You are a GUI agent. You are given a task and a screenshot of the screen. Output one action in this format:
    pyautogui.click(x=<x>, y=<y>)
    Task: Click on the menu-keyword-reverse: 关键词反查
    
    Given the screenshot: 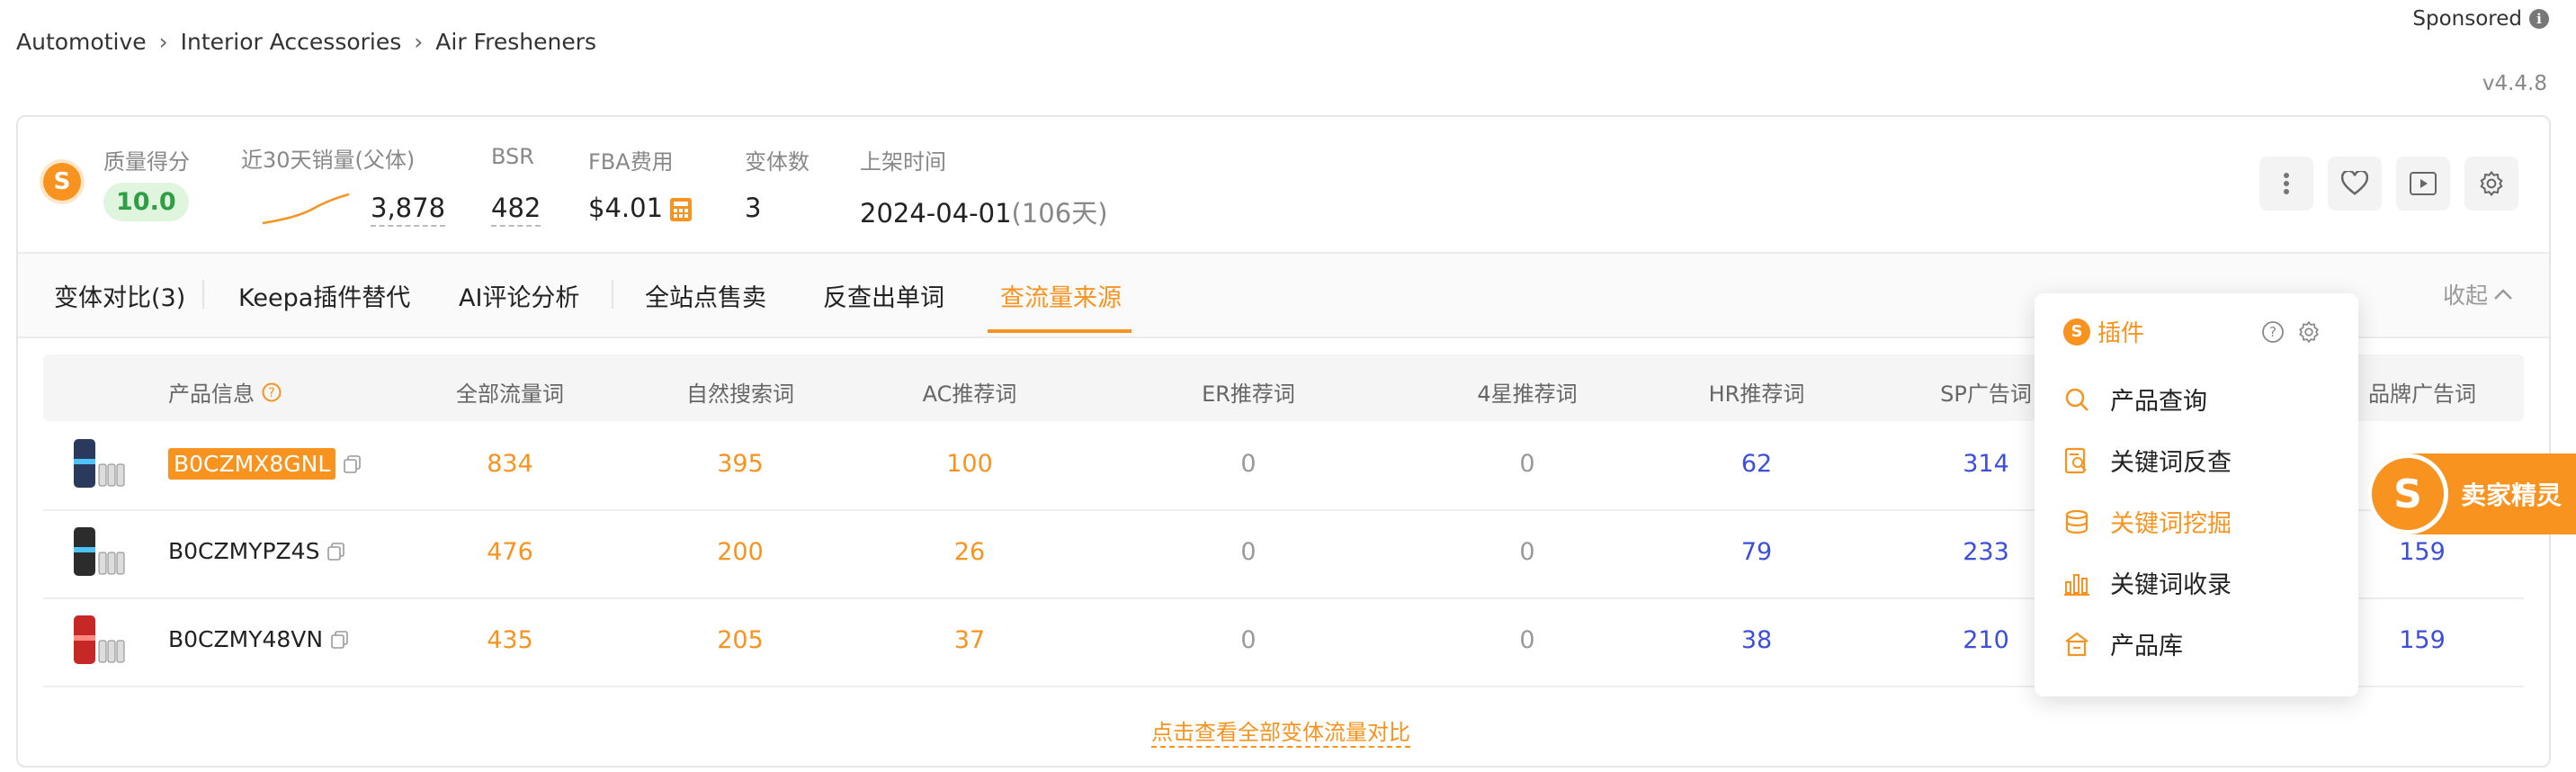 What is the action you would take?
    pyautogui.click(x=2147, y=460)
    